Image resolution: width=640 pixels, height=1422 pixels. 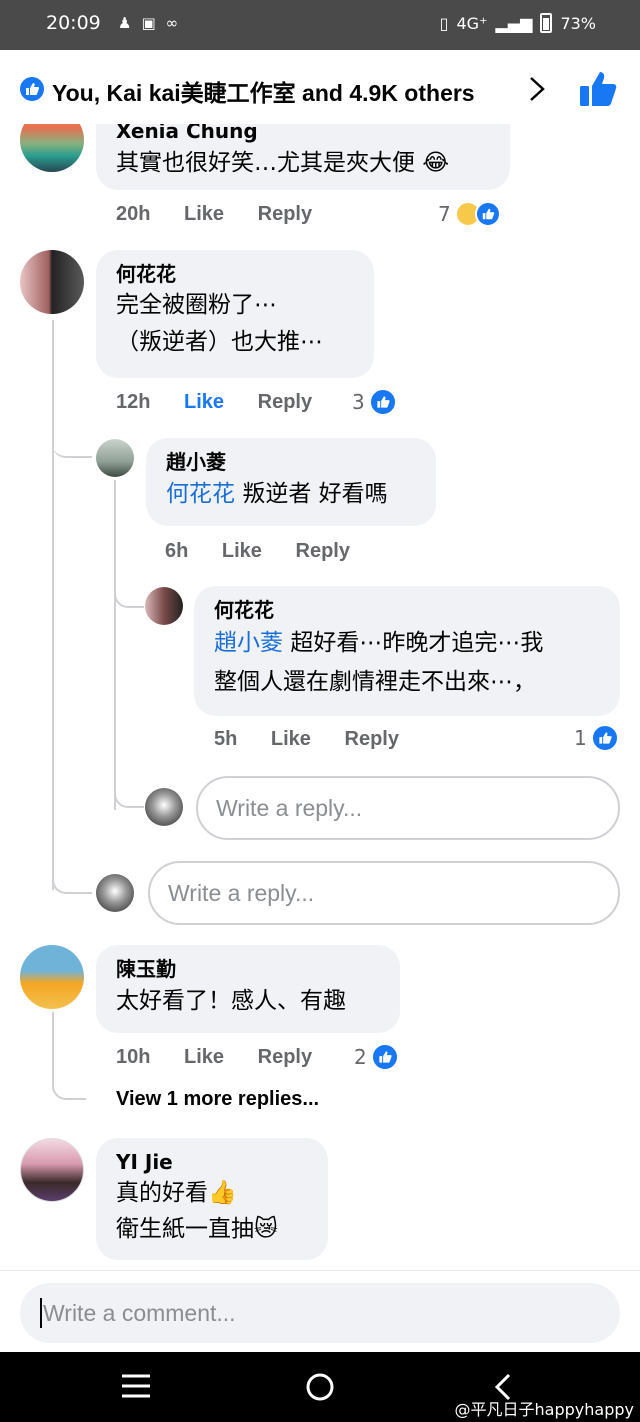 I want to click on comment-time: 20h, so click(x=133, y=214).